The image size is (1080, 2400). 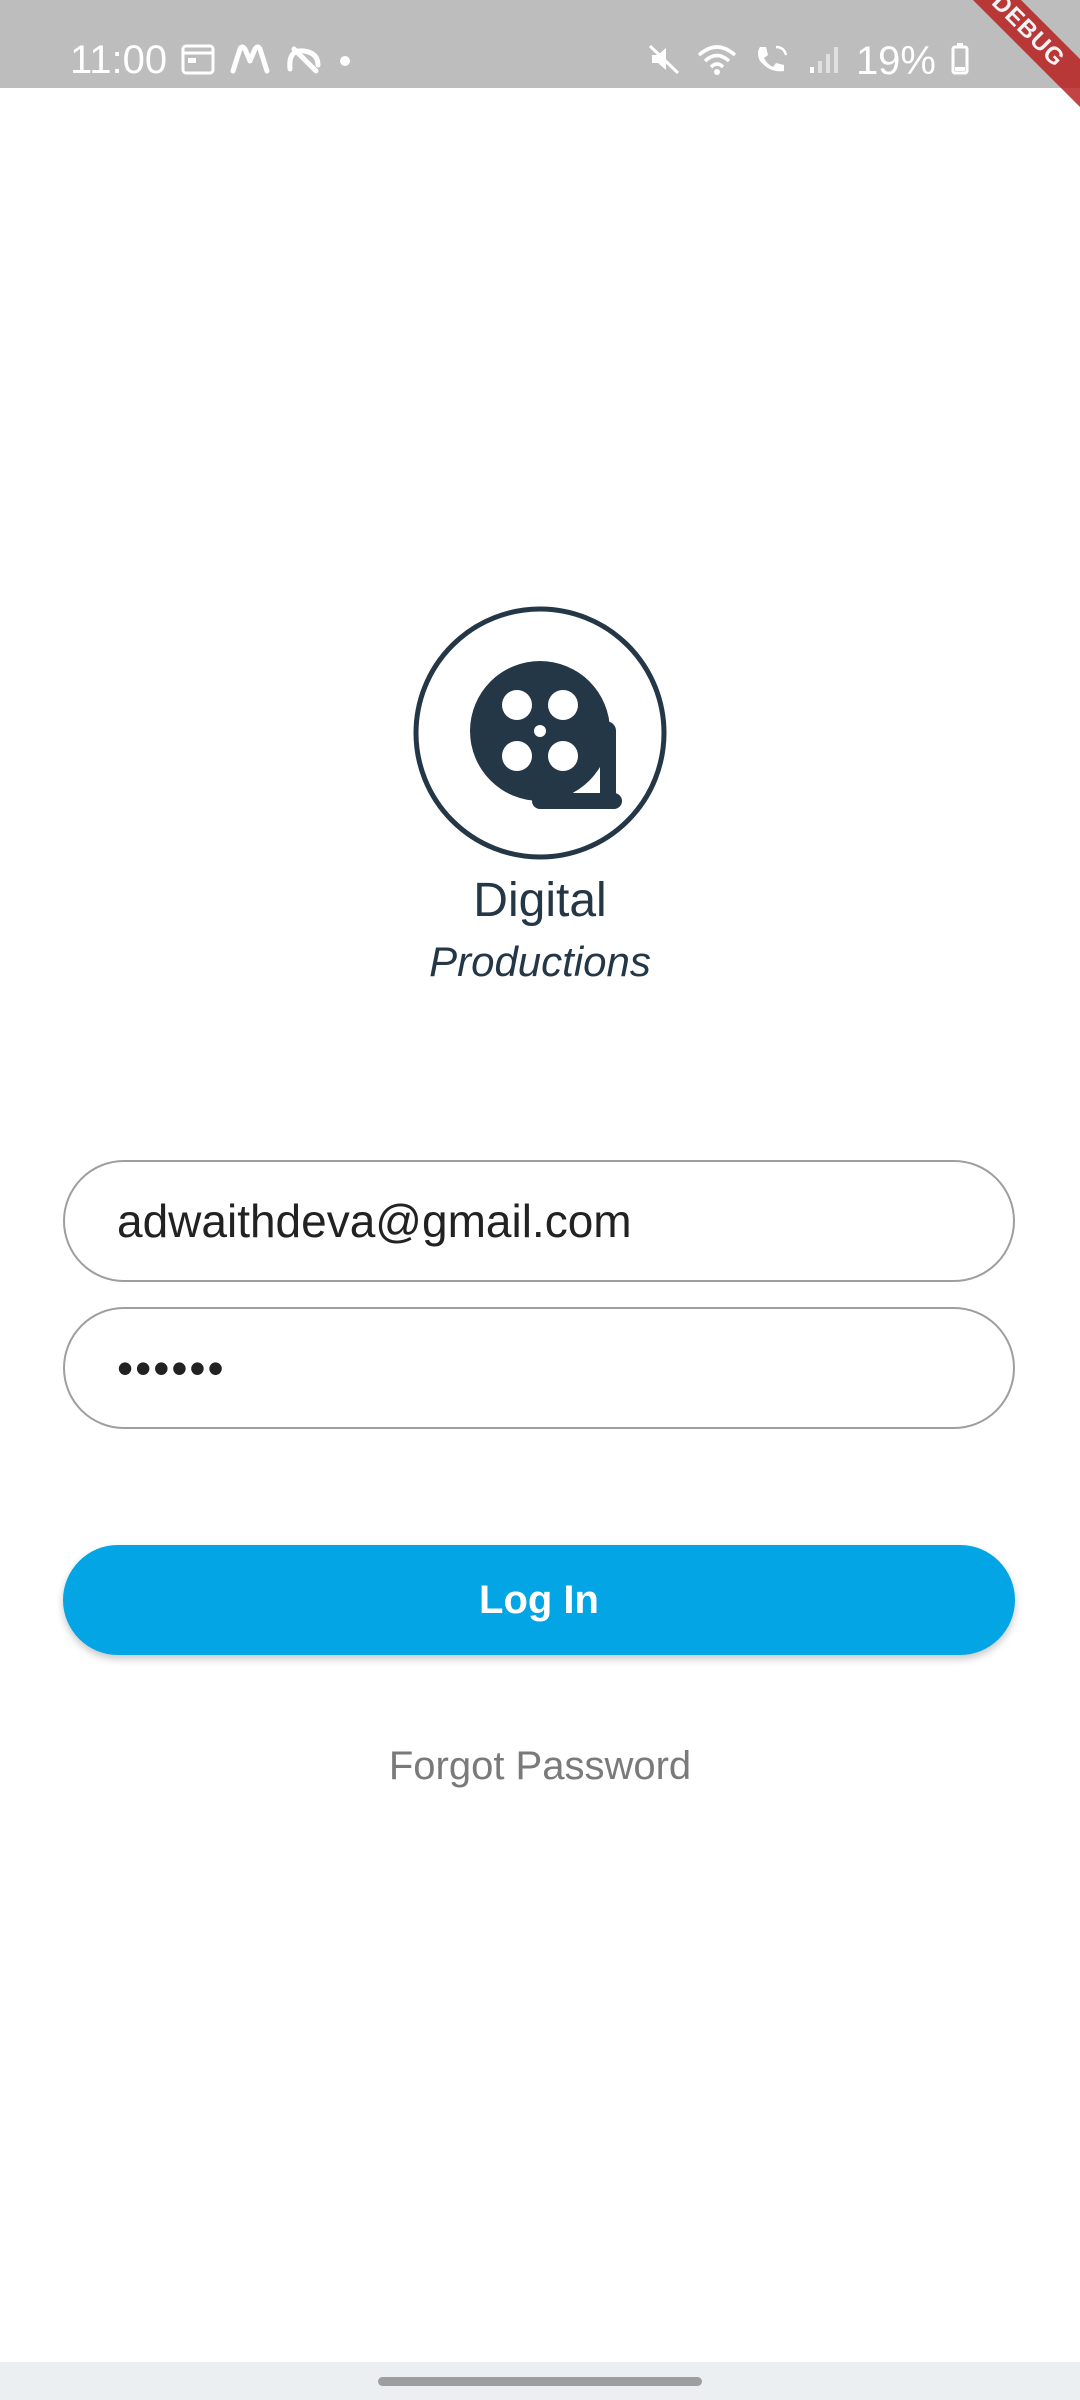 What do you see at coordinates (960, 61) in the screenshot?
I see `battery-icon` at bounding box center [960, 61].